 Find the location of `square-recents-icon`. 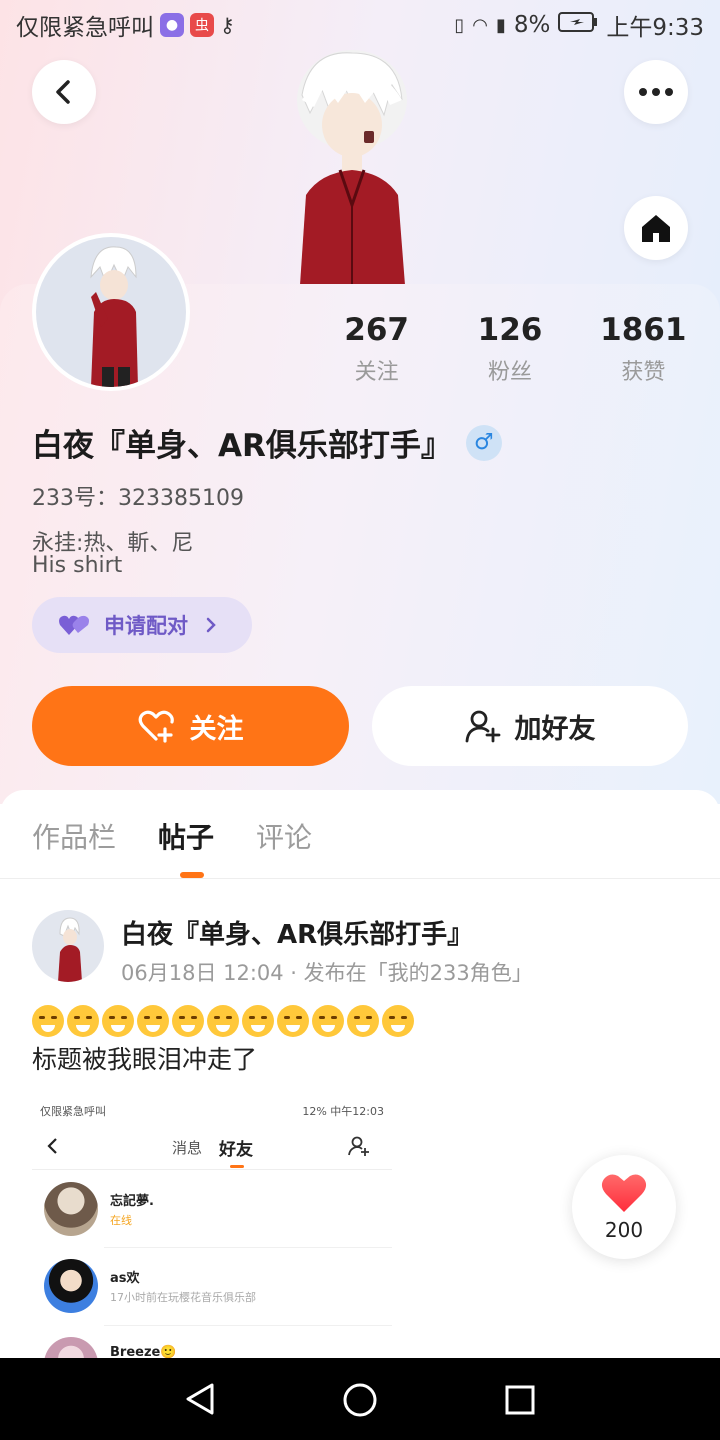

square-recents-icon is located at coordinates (520, 1400).